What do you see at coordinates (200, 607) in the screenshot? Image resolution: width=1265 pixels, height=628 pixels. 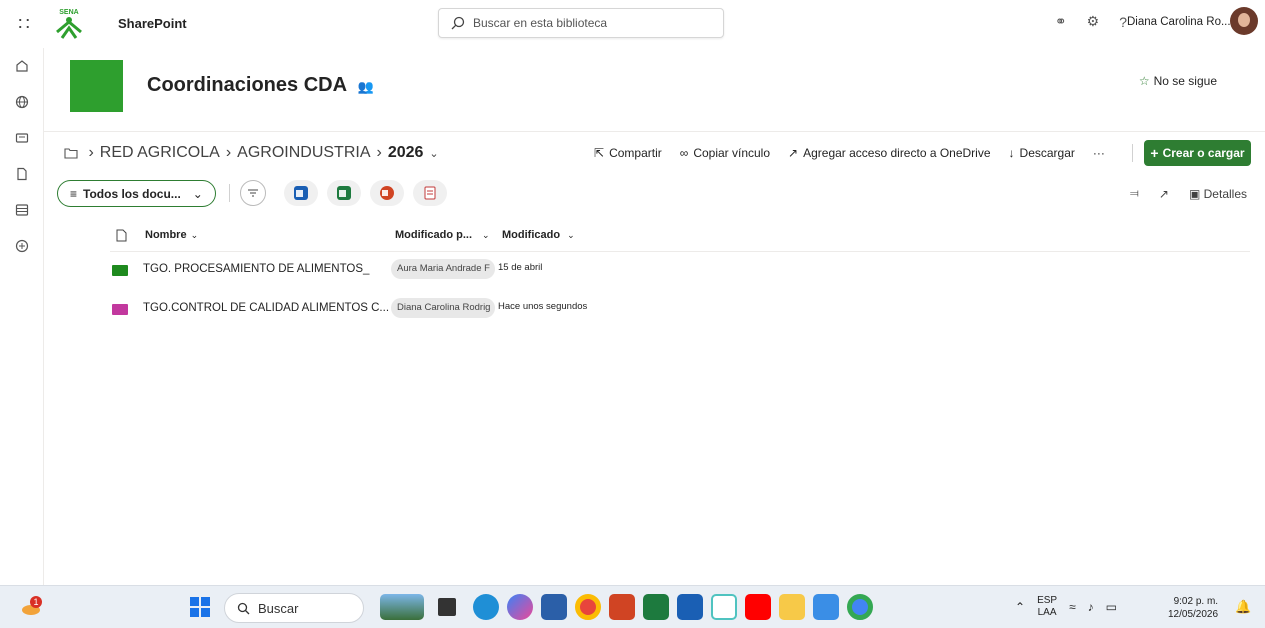 I see `windows-start-icon` at bounding box center [200, 607].